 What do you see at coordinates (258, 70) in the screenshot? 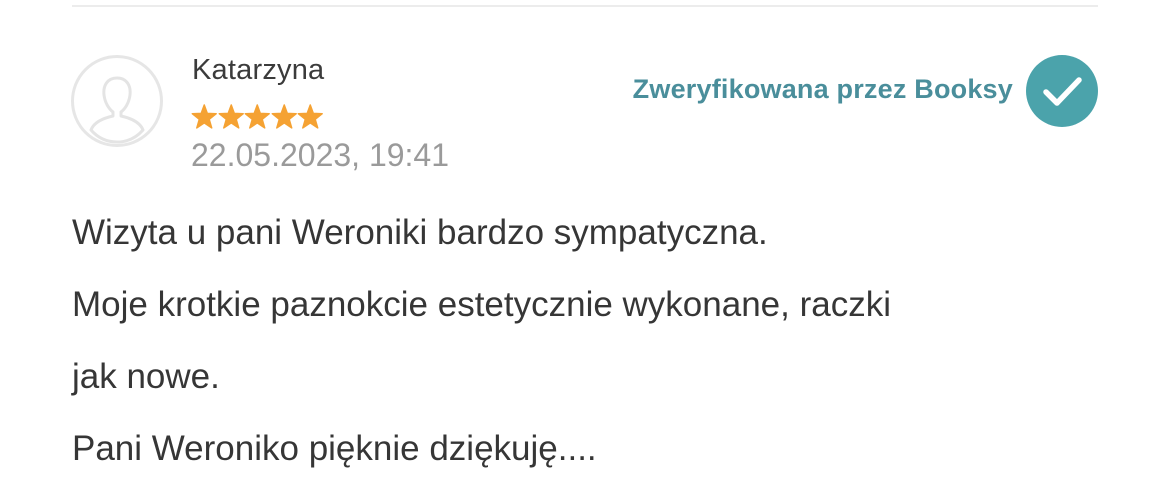
I see `reviewer-name: Katarzyna` at bounding box center [258, 70].